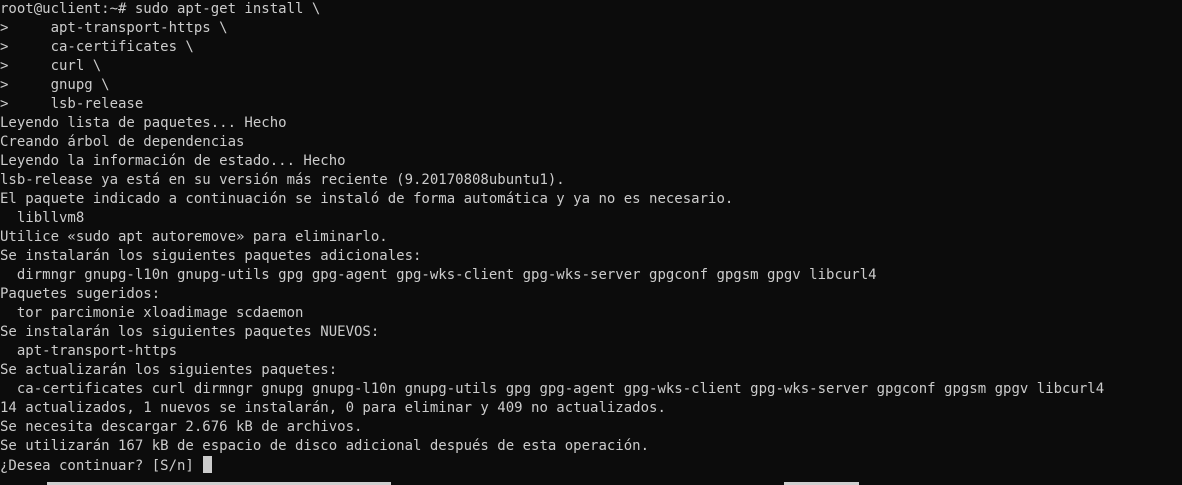 The height and width of the screenshot is (485, 1182). What do you see at coordinates (552, 465) in the screenshot?
I see `terminal-prompt-line: ¿Desea continuar? [S/n]` at bounding box center [552, 465].